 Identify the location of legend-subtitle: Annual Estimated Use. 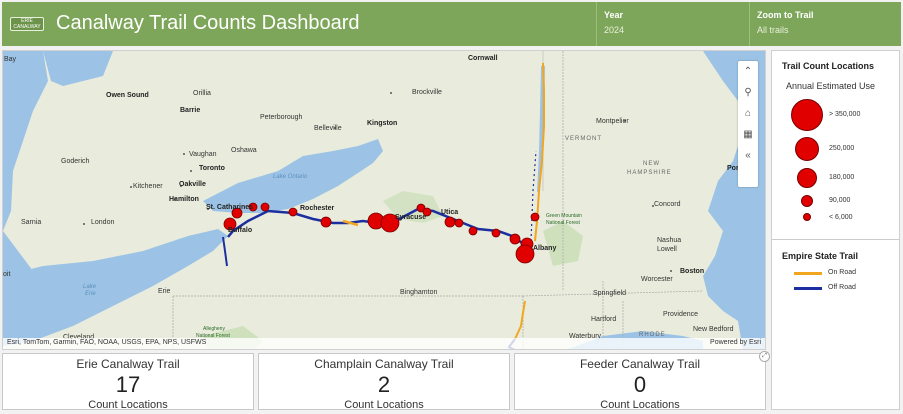
(831, 86).